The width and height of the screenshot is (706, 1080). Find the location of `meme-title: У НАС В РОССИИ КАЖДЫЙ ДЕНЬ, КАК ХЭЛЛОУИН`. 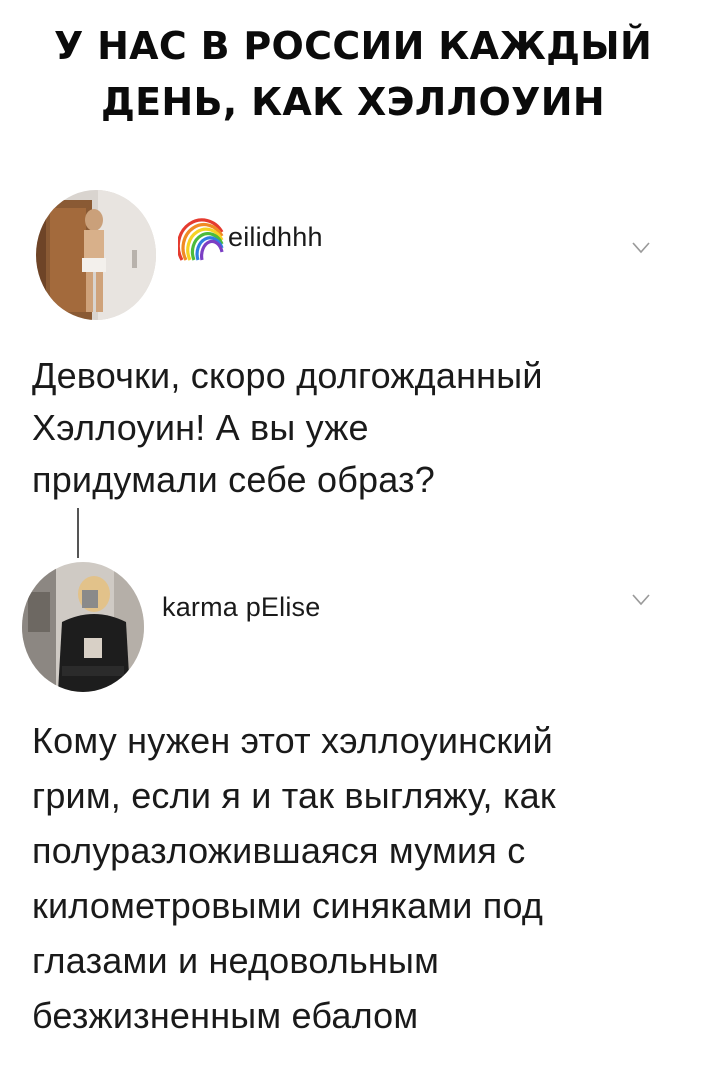

meme-title: У НАС В РОССИИ КАЖДЫЙ ДЕНЬ, КАК ХЭЛЛОУИН is located at coordinates (353, 74).